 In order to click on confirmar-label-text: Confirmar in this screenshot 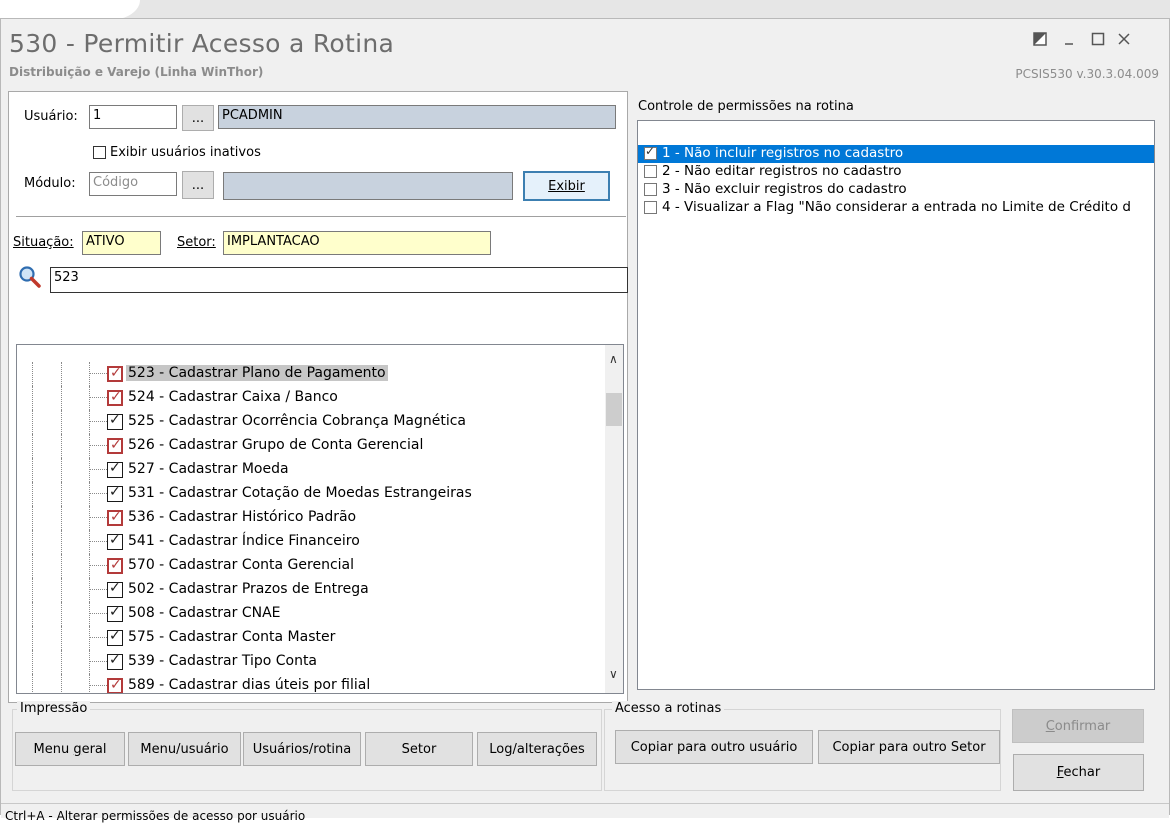, I will do `click(1078, 726)`.